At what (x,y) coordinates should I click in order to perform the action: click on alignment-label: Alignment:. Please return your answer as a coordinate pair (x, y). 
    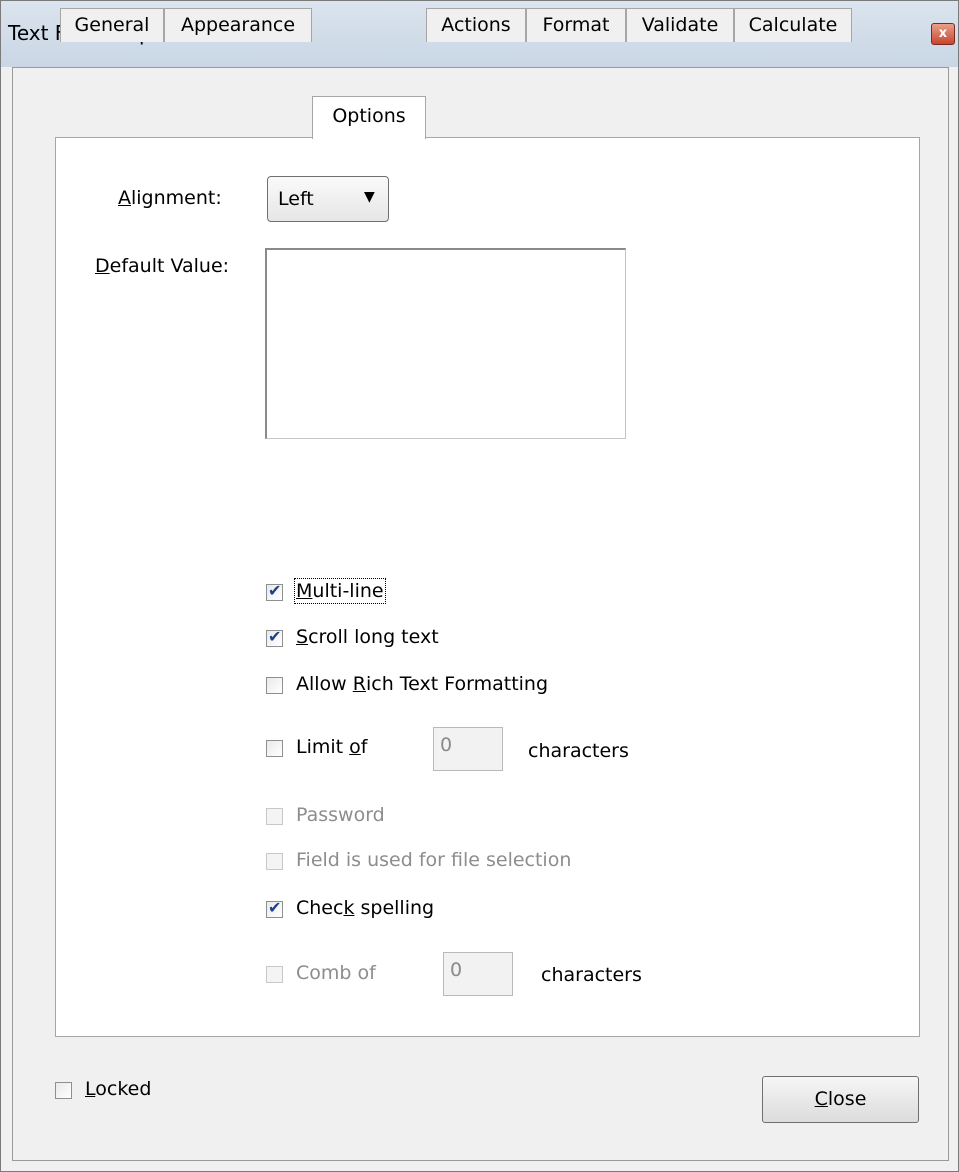
    Looking at the image, I should click on (170, 198).